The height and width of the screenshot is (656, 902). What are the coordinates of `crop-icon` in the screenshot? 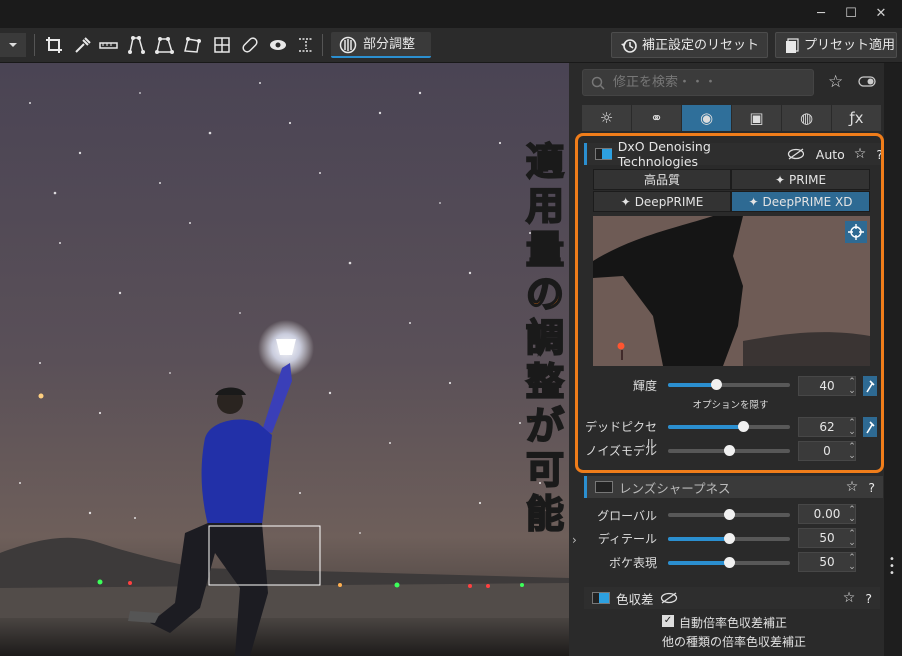 It's located at (55, 45).